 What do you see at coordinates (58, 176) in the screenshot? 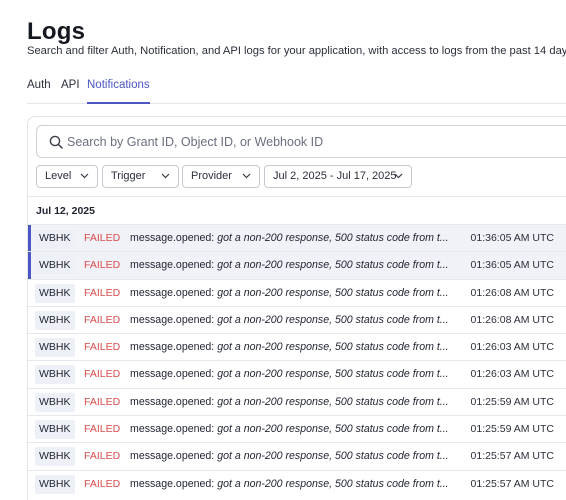
I see `level-filter-label: Level` at bounding box center [58, 176].